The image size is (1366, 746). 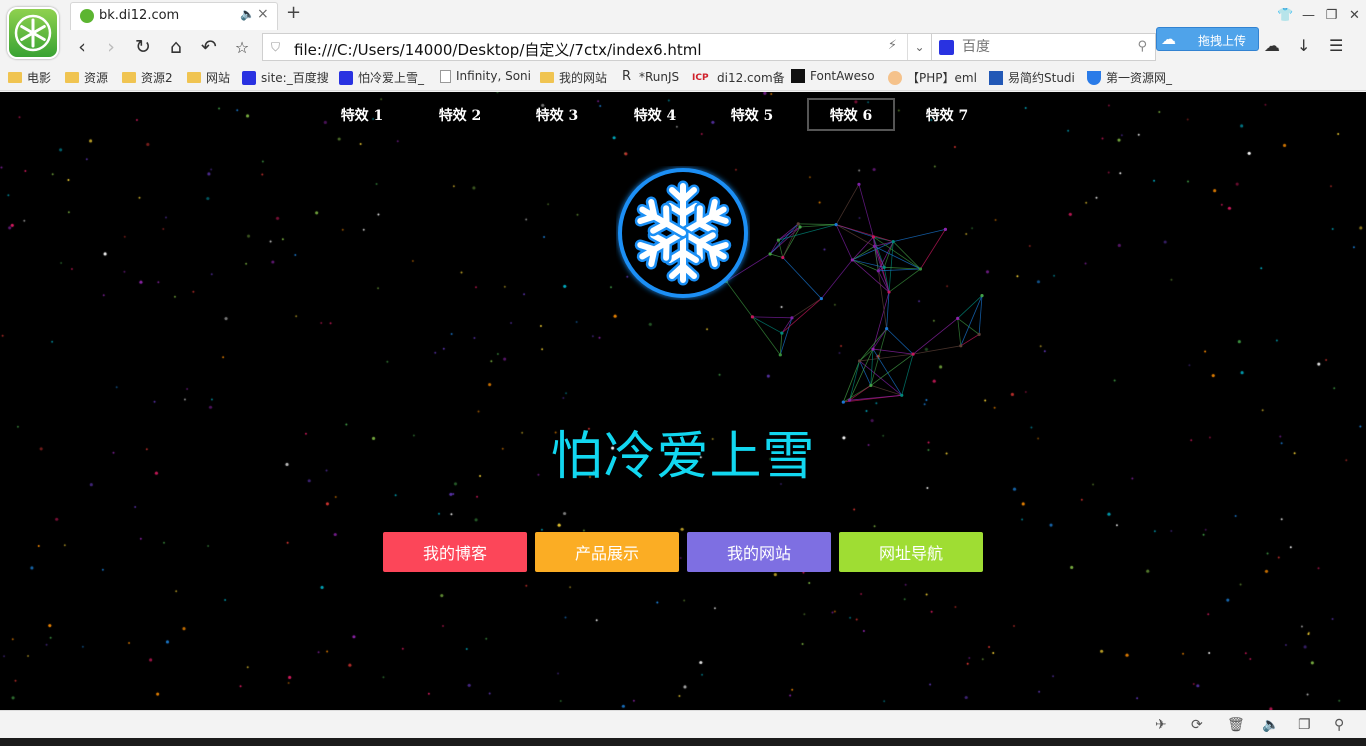 I want to click on window-icon: ❐, so click(x=1304, y=725).